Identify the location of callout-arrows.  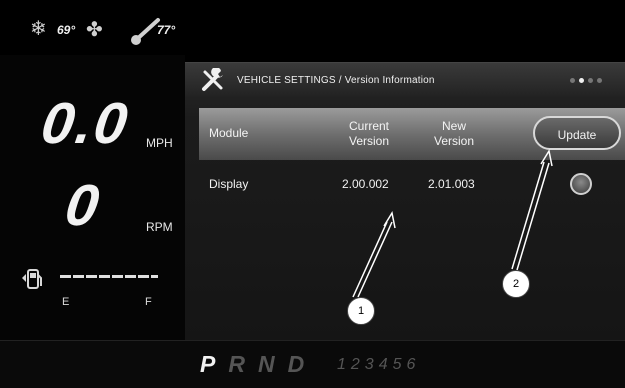
(452, 223).